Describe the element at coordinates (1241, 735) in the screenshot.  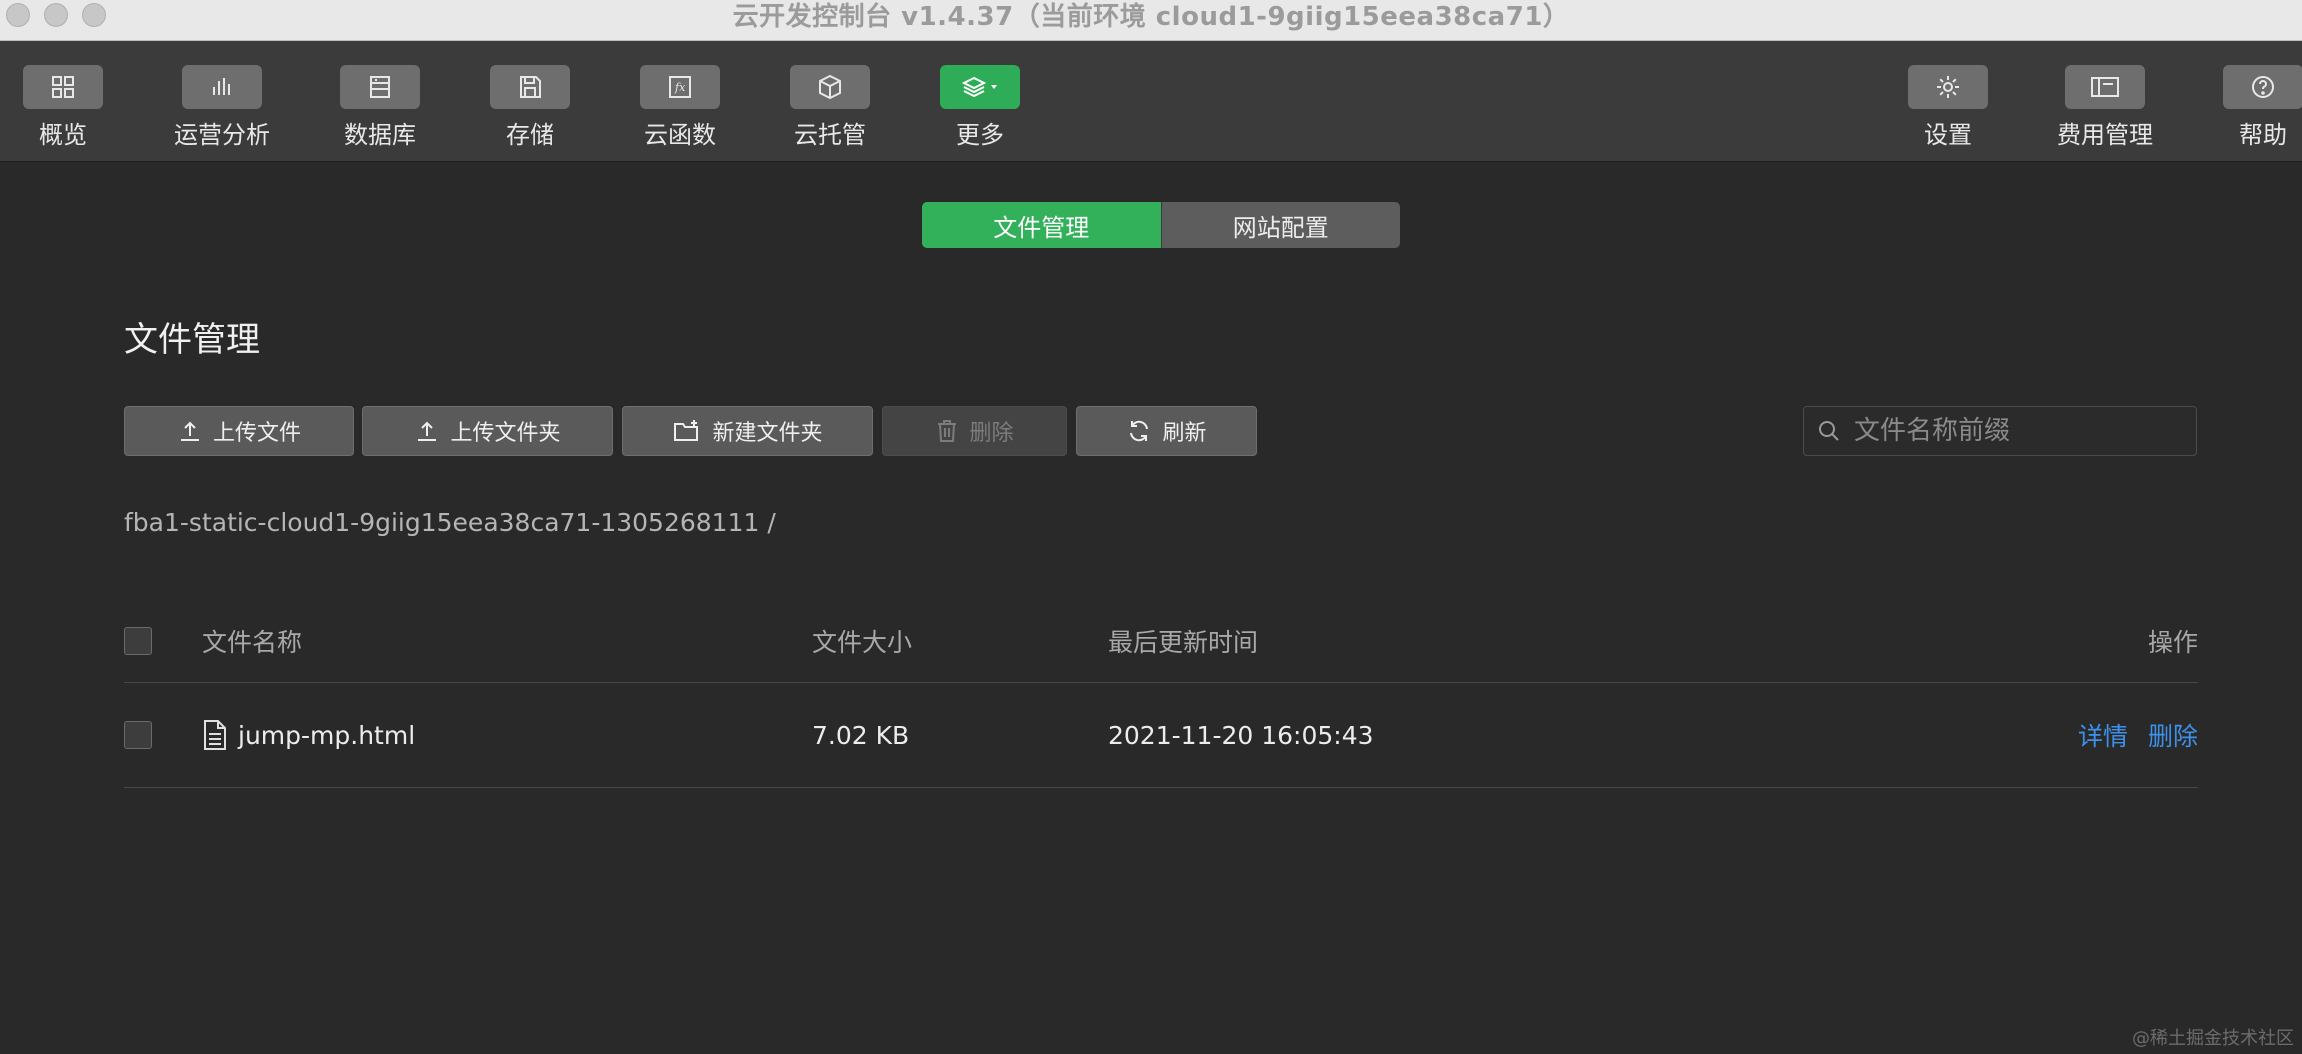
I see `file-updated-time: 2021-11-20 16:05:43` at that location.